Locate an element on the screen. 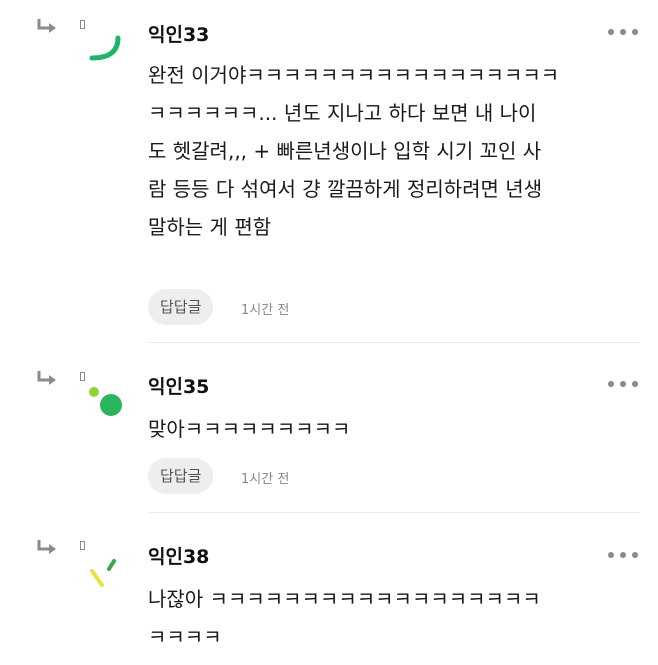 Image resolution: width=658 pixels, height=665 pixels. comment-text: 맞아ㅋㅋㅋㅋㅋㅋㅋㅋㅋ is located at coordinates (249, 429).